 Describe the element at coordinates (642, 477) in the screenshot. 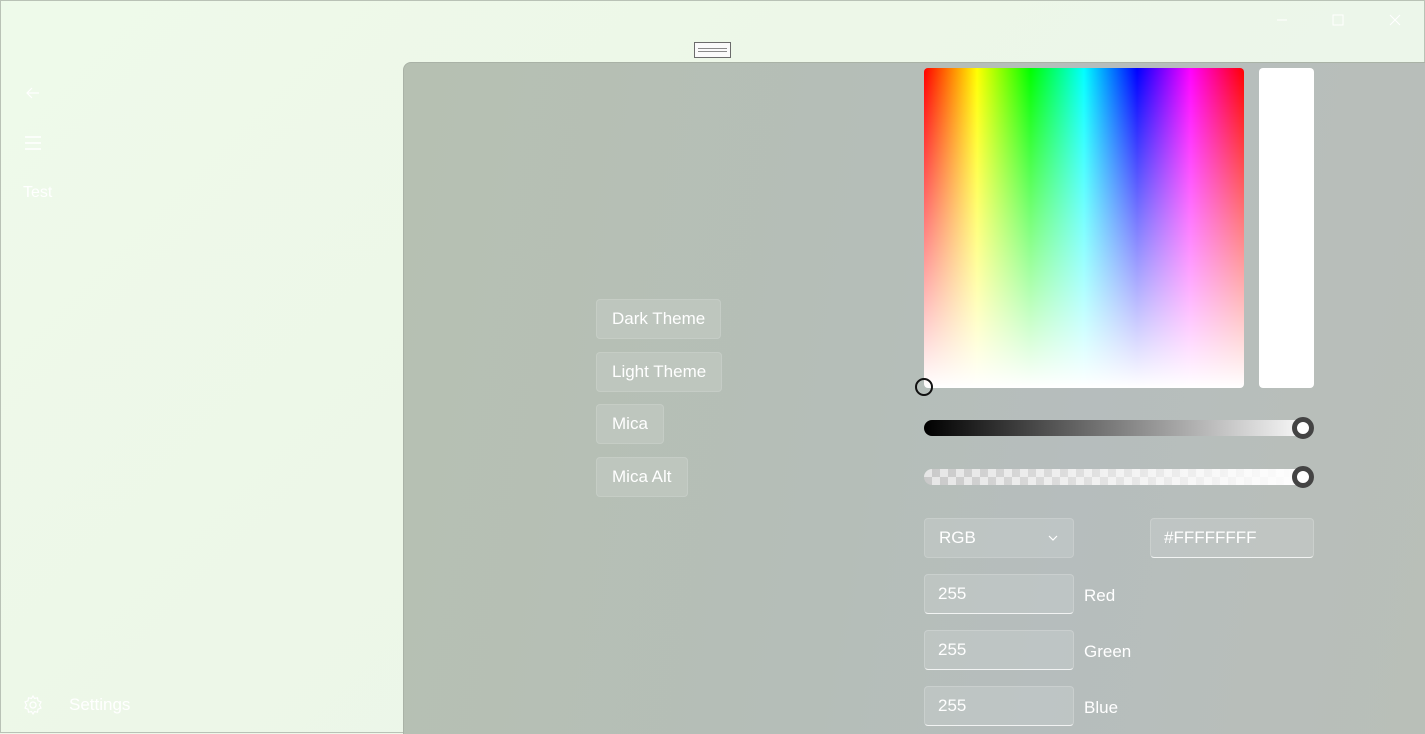

I see `mica-alt-button: Mica Alt` at that location.